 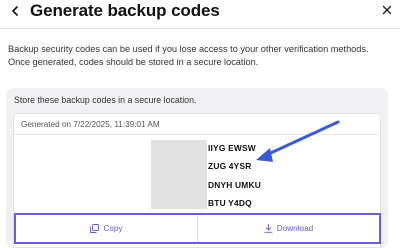 I want to click on backup-code: BTU Y4DQ, so click(x=230, y=203).